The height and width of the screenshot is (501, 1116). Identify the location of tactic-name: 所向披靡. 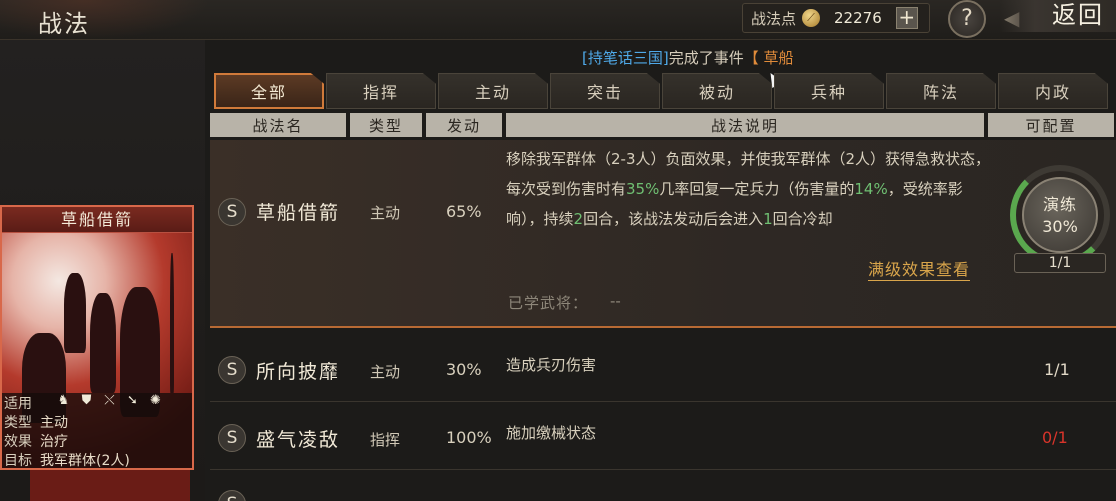
(298, 372).